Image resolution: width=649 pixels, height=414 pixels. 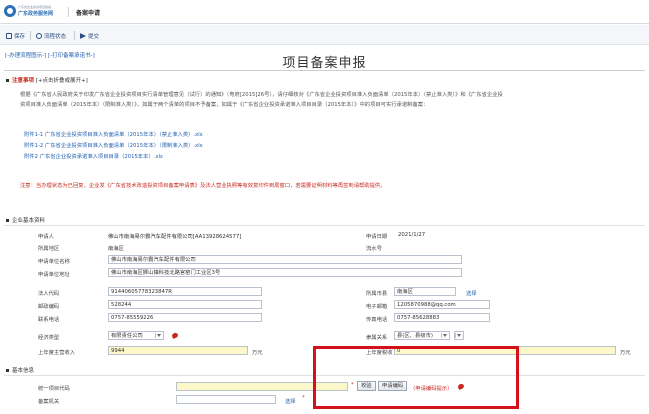 I want to click on tax-unit: 万元, so click(x=625, y=353).